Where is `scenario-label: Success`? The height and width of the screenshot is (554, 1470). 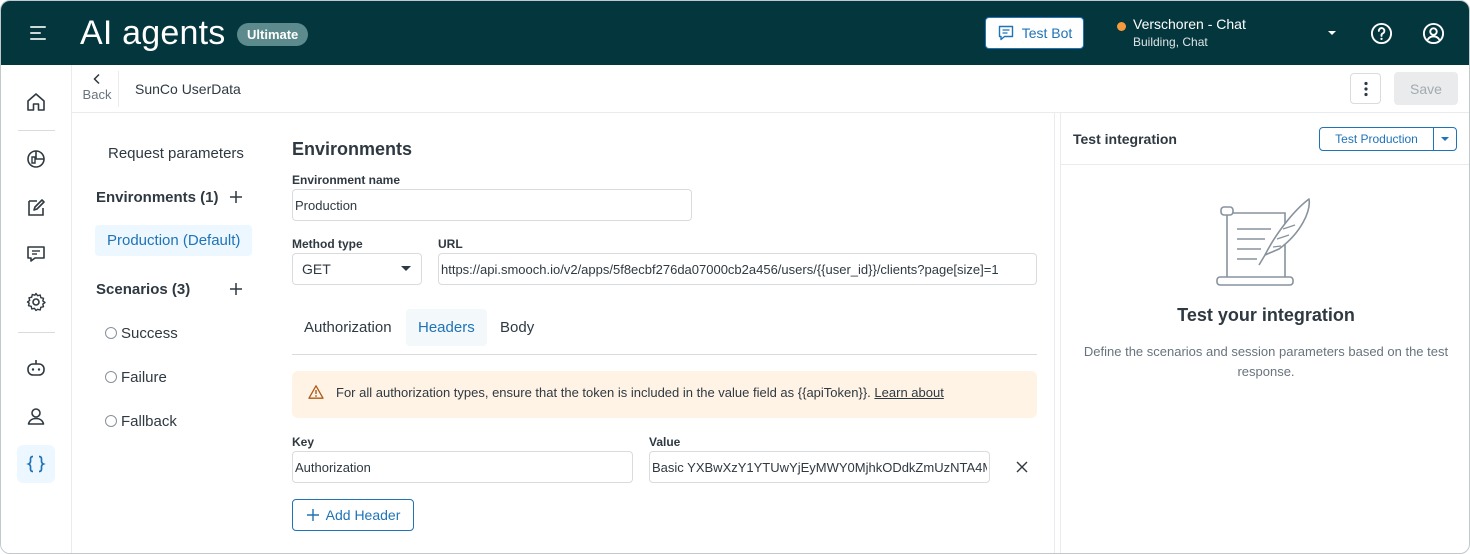
scenario-label: Success is located at coordinates (149, 333).